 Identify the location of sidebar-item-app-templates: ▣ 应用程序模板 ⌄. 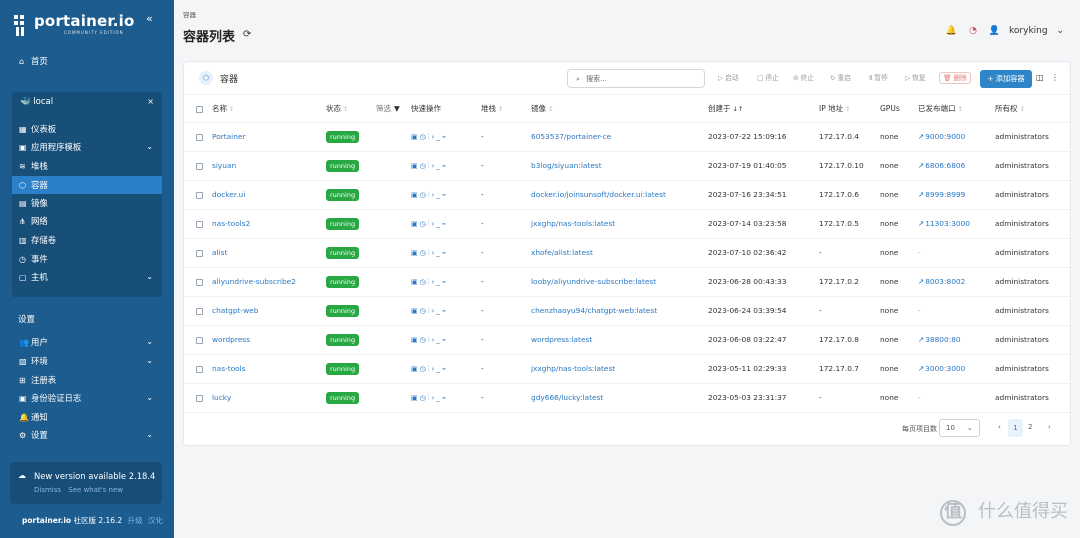
(87, 147).